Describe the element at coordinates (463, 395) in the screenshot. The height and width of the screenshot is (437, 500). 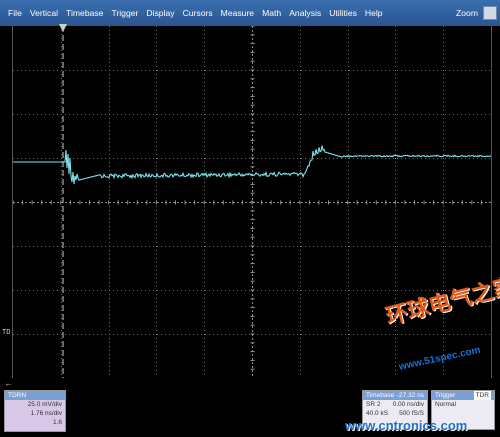
I see `trigger-readout-header: Trigger TDR` at that location.